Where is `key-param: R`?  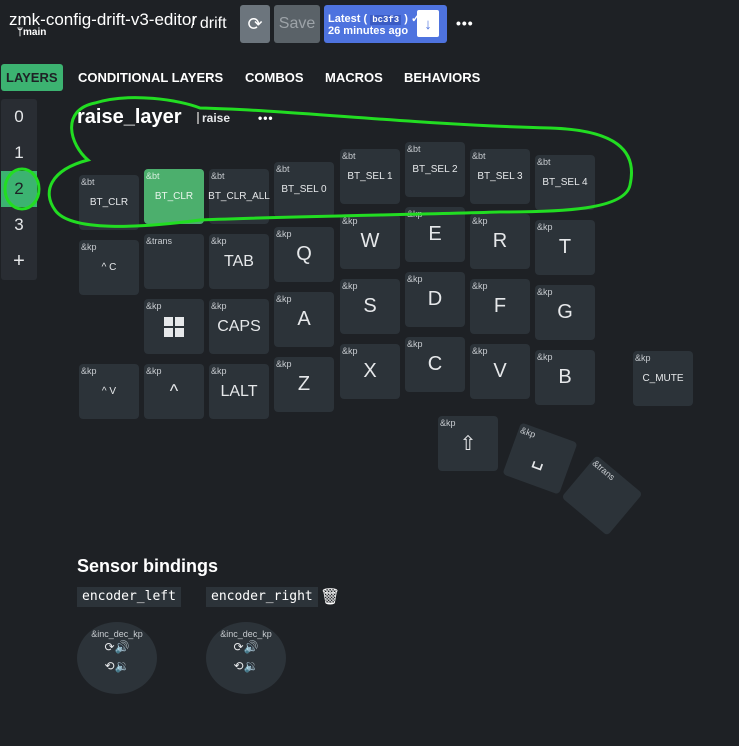
key-param: R is located at coordinates (500, 241).